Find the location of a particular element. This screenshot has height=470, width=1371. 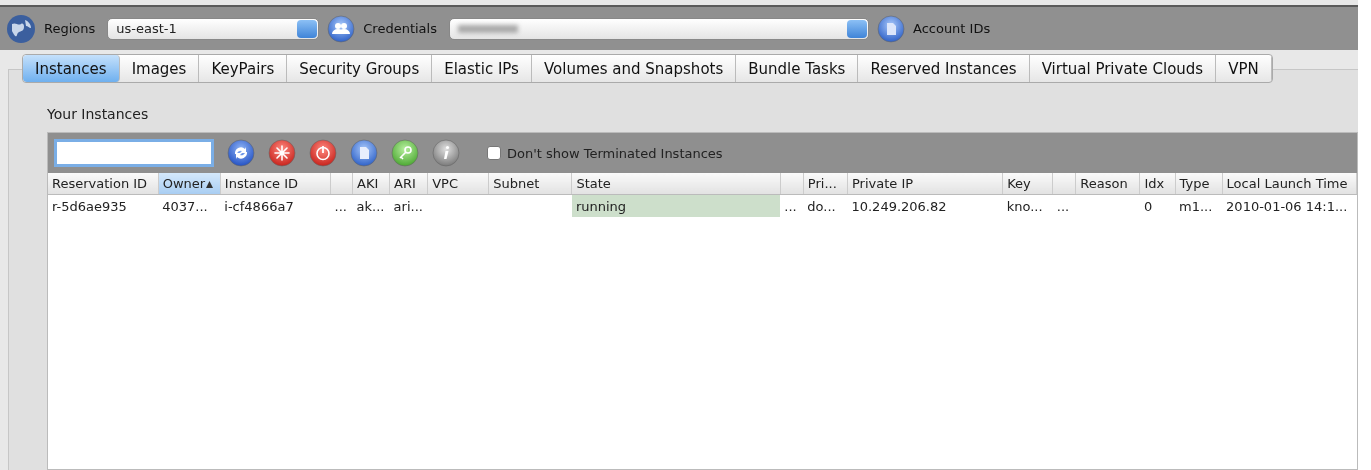

column-header: VPC is located at coordinates (458, 184).